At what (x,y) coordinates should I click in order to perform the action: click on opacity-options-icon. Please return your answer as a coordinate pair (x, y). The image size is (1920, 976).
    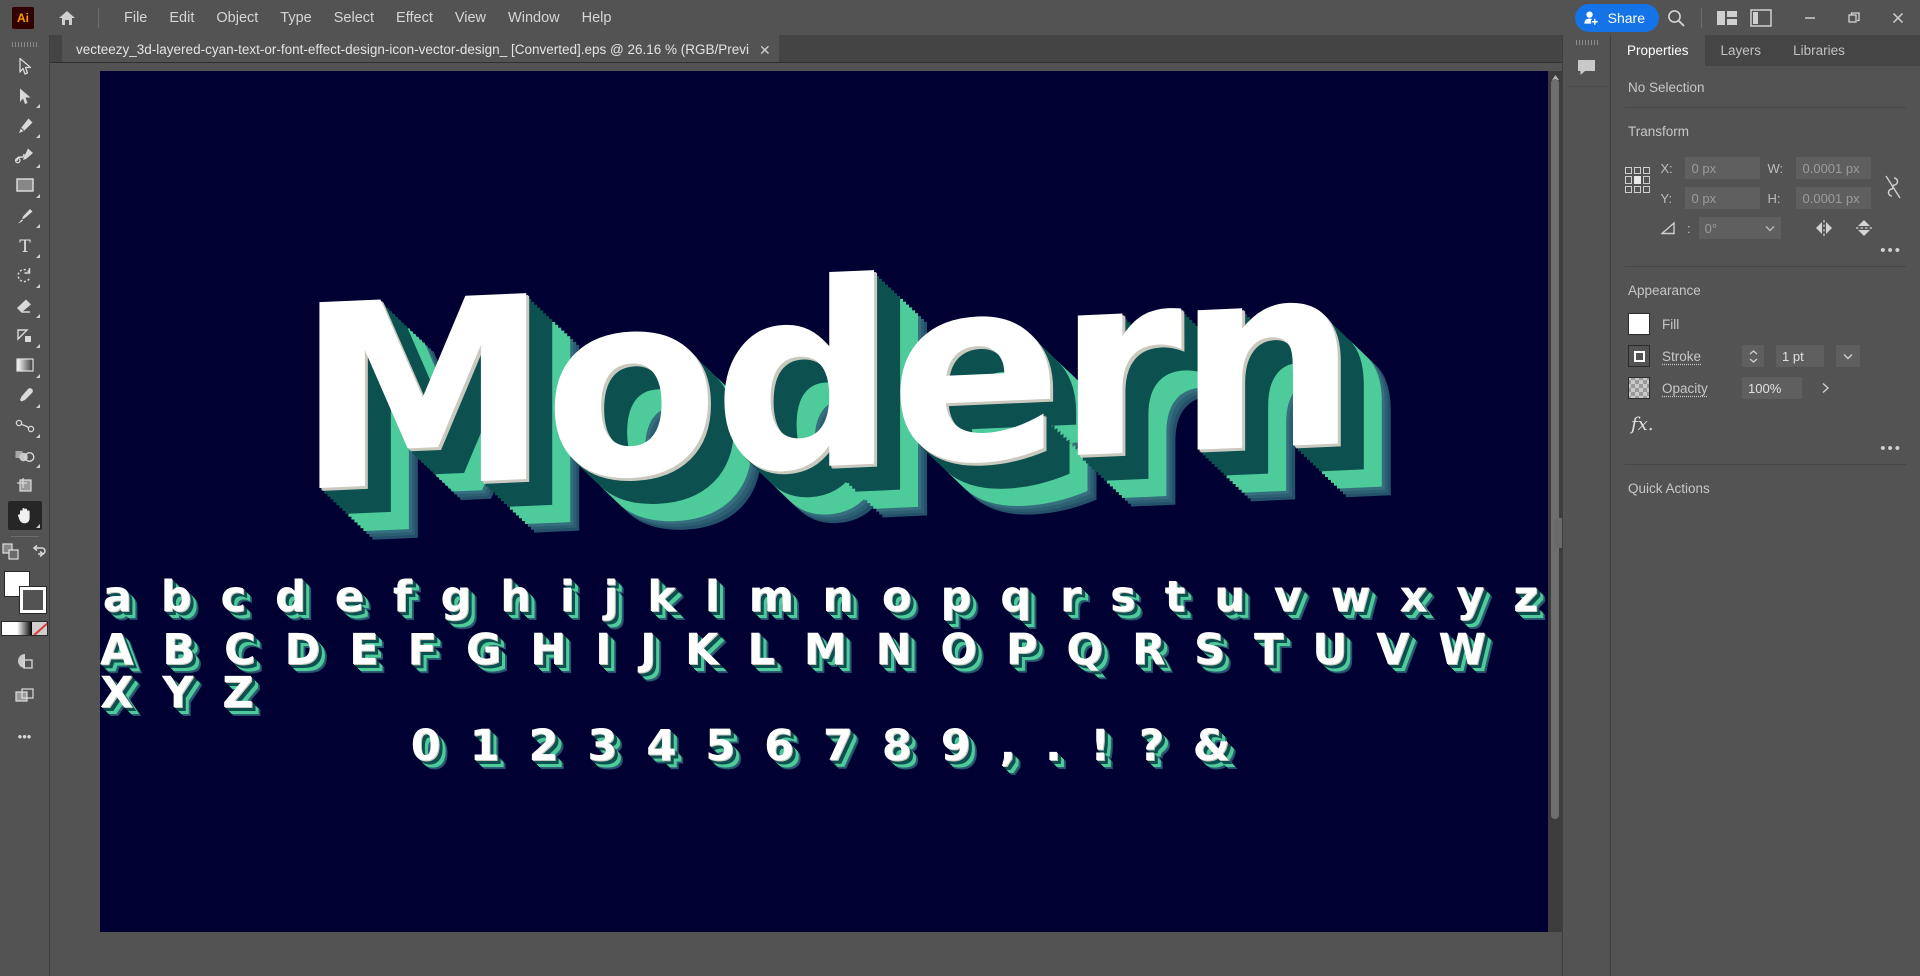
    Looking at the image, I should click on (1825, 388).